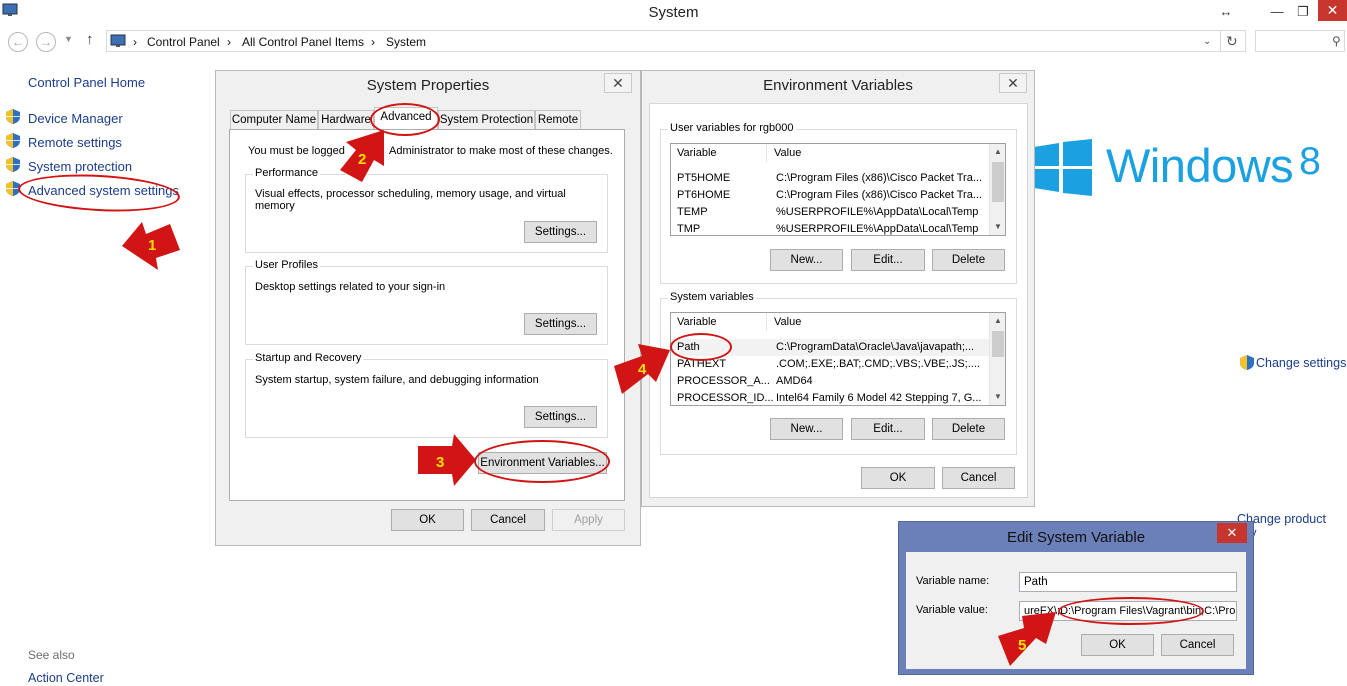 Image resolution: width=1347 pixels, height=686 pixels. Describe the element at coordinates (968, 429) in the screenshot. I see `system-delete-button: Delete` at that location.